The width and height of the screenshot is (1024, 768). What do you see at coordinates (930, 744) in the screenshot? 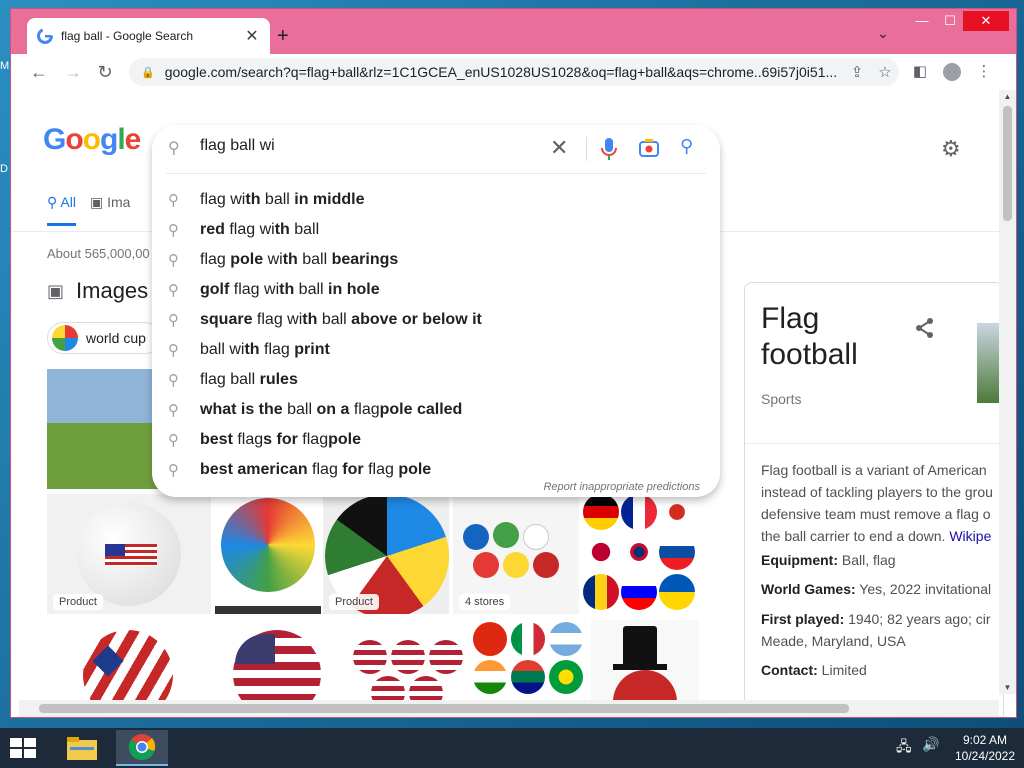
I see `volume-icon: 🔊` at bounding box center [930, 744].